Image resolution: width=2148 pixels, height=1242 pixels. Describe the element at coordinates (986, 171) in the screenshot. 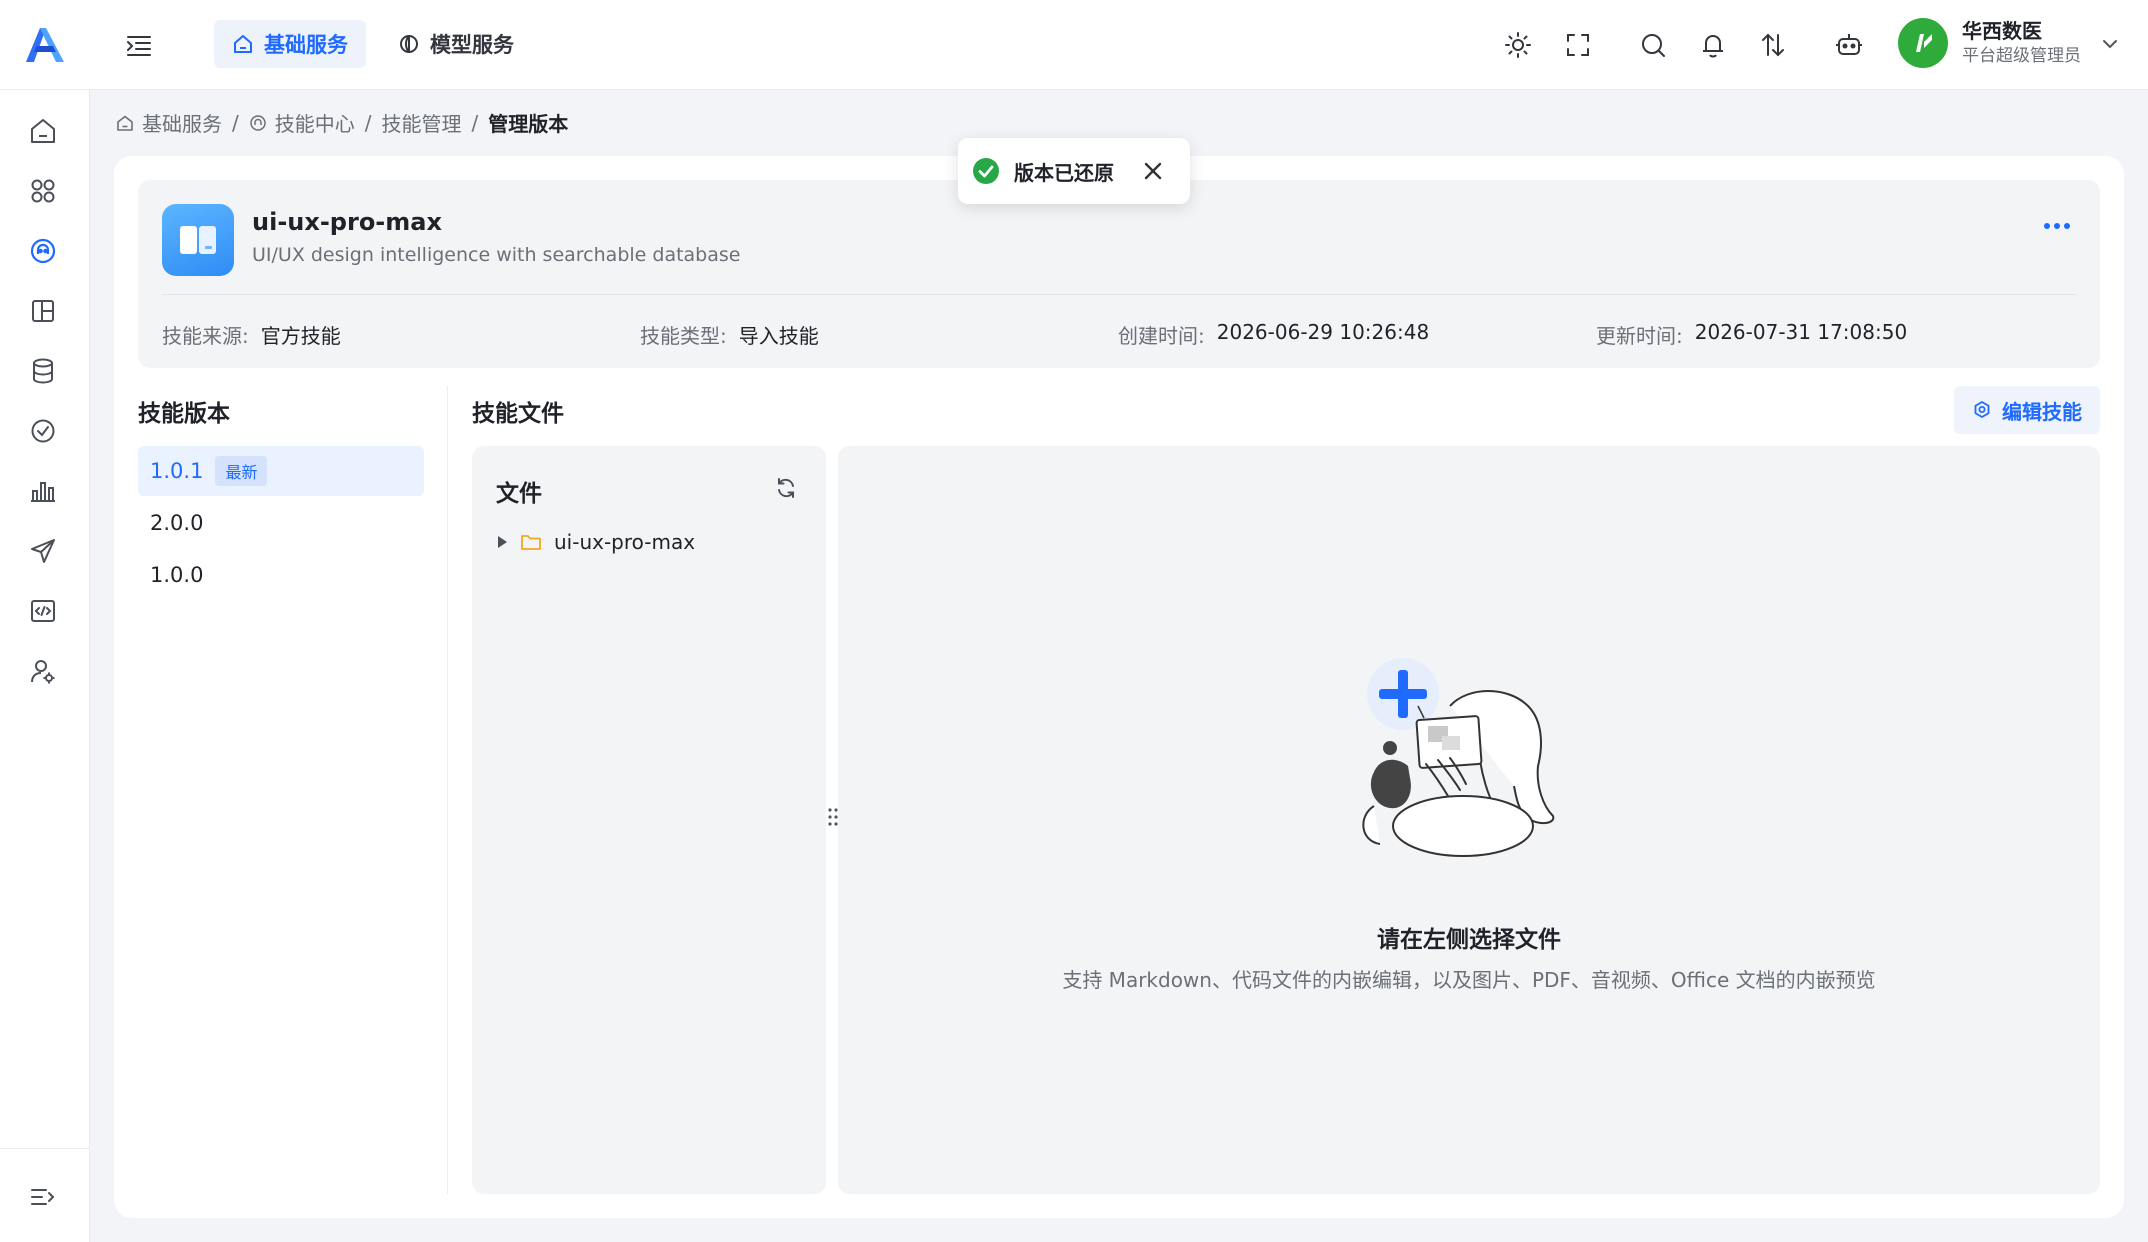

I see `success-check-icon` at that location.